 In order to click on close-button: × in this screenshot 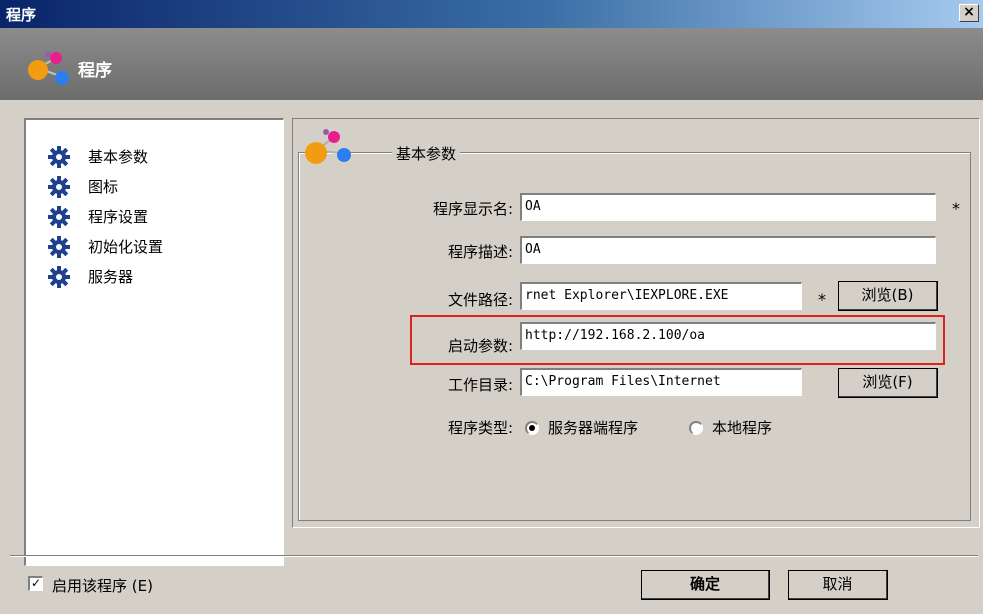, I will do `click(969, 13)`.